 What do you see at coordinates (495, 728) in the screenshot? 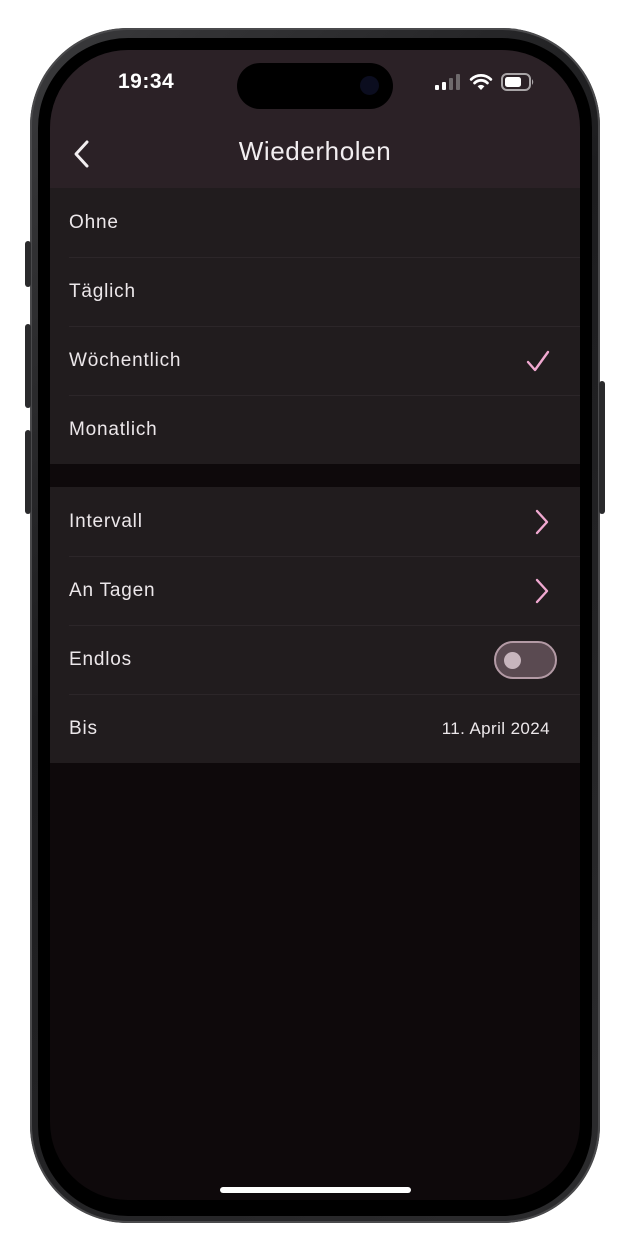
I see `until-date-value: 11. April 2024` at bounding box center [495, 728].